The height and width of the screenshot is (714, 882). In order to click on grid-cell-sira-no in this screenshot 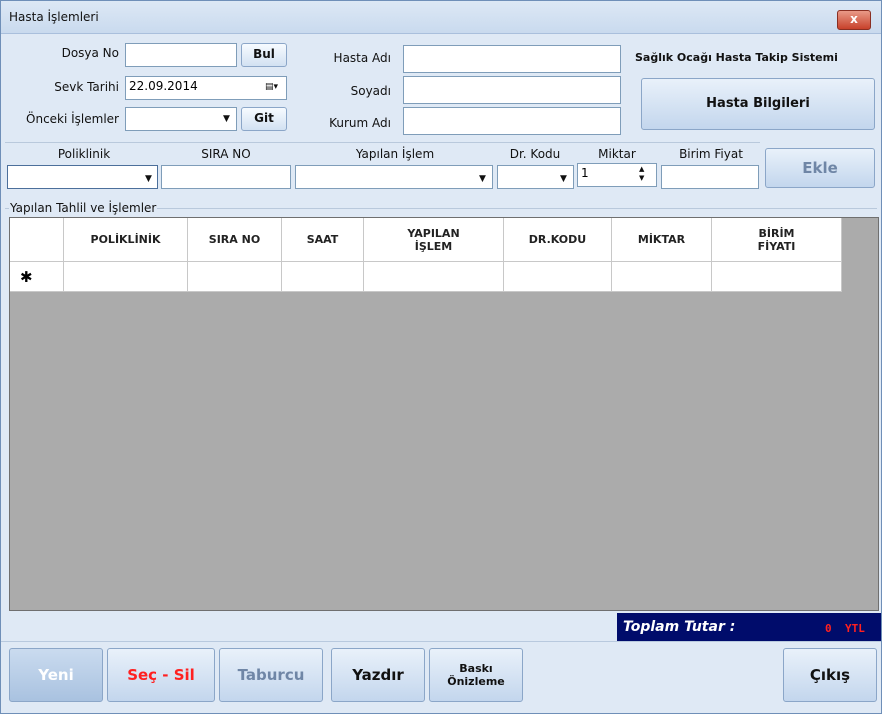, I will do `click(235, 277)`.